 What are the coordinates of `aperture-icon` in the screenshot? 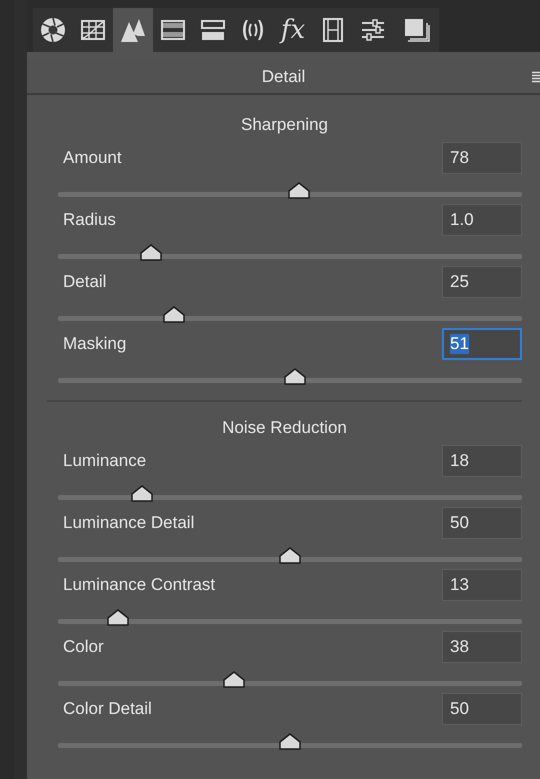 It's located at (53, 30).